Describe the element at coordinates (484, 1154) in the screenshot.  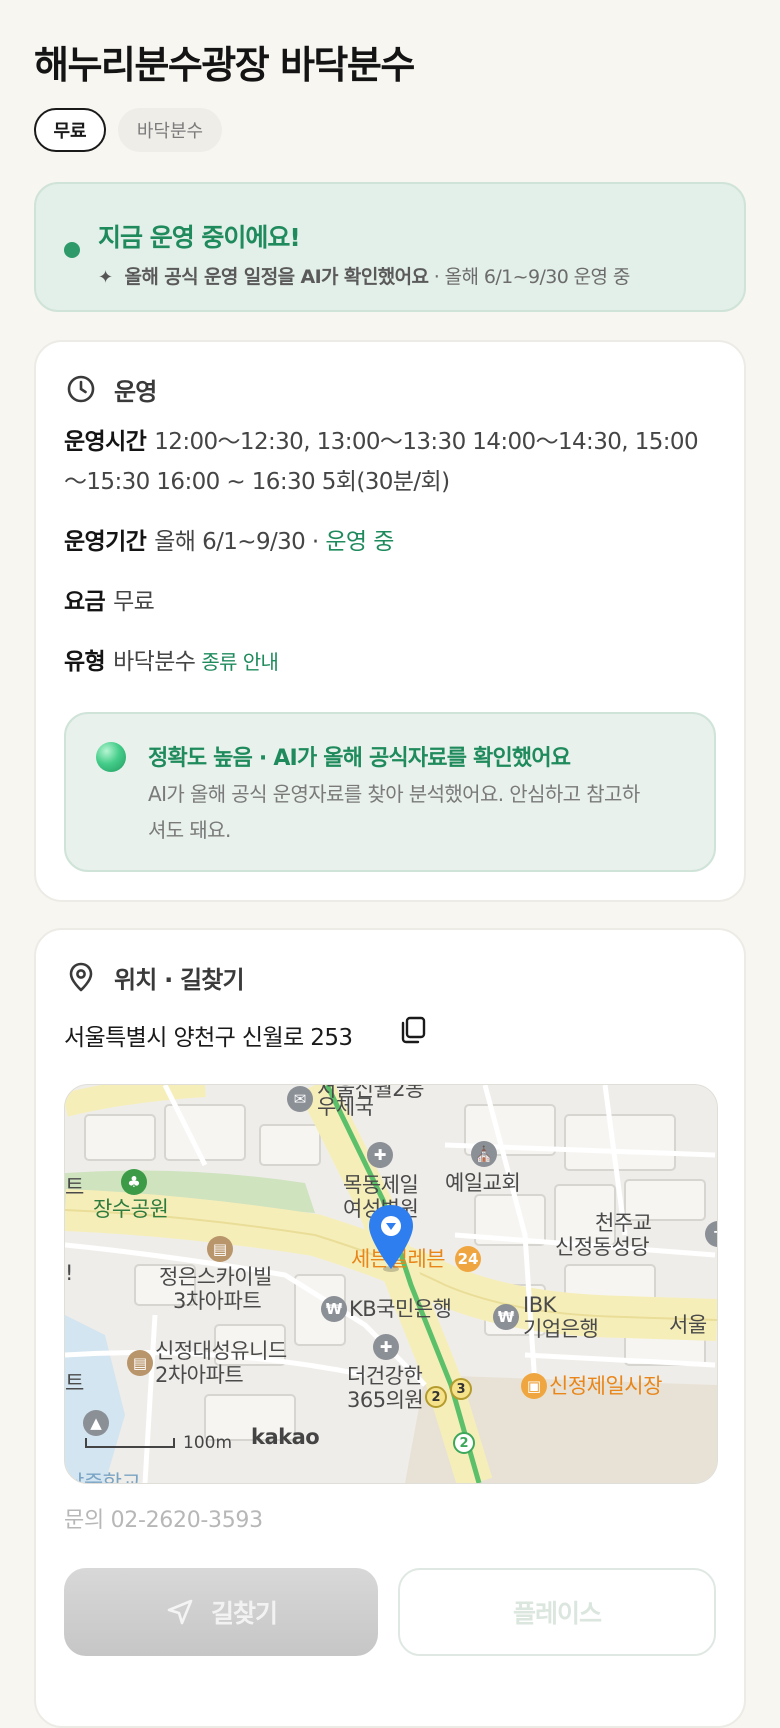
I see `church-icon: ⛪` at that location.